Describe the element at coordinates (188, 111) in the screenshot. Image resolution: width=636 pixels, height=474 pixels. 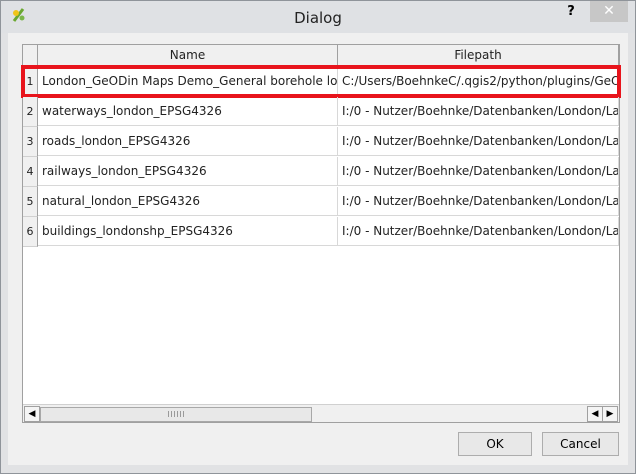
I see `name-cell: waterways_london_EPSG4326` at that location.